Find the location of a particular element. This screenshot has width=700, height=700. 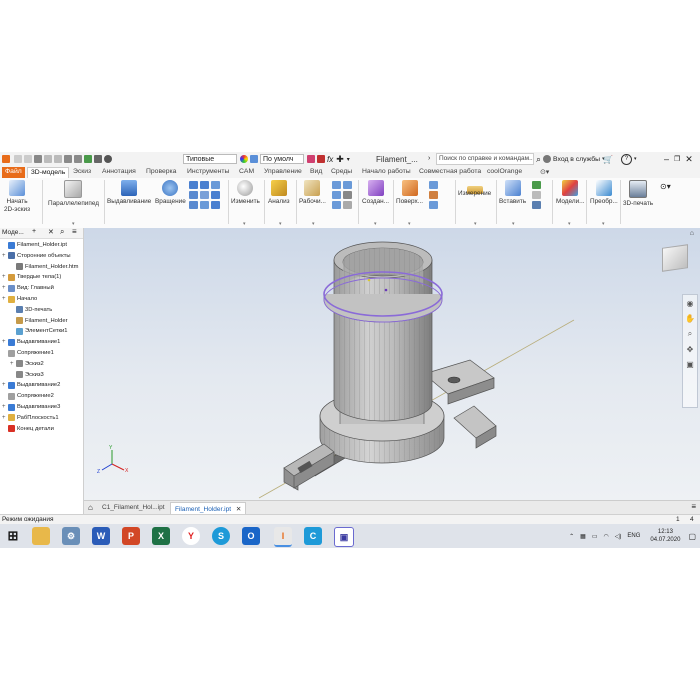

box-button: Параллелепипед is located at coordinates (73, 193).